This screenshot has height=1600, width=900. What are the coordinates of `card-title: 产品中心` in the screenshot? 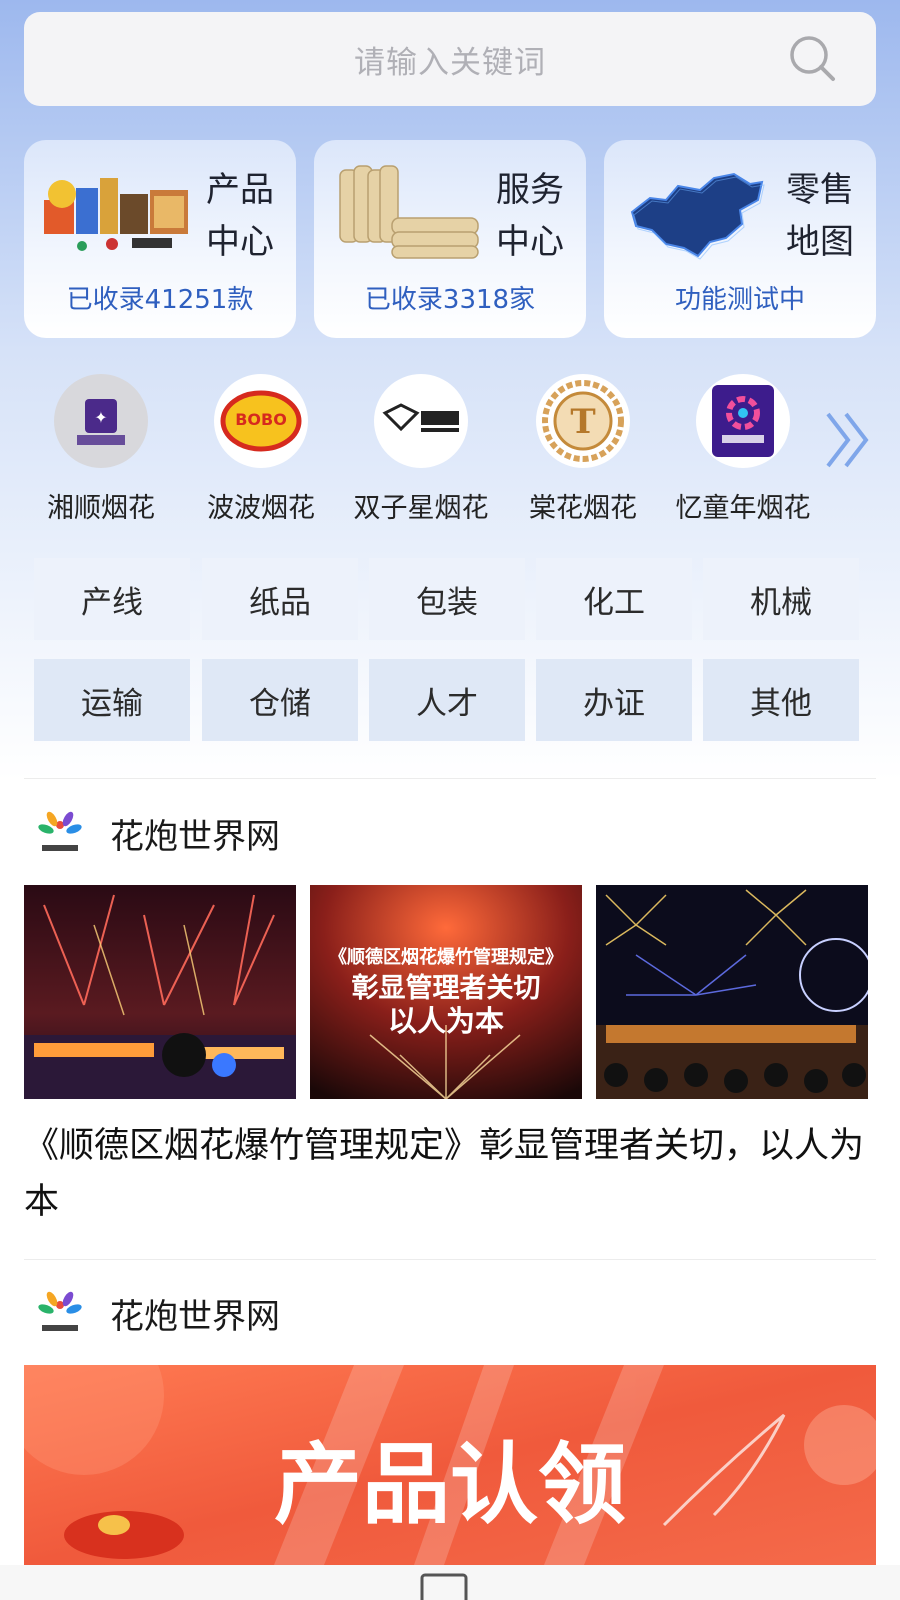 It's located at (240, 216).